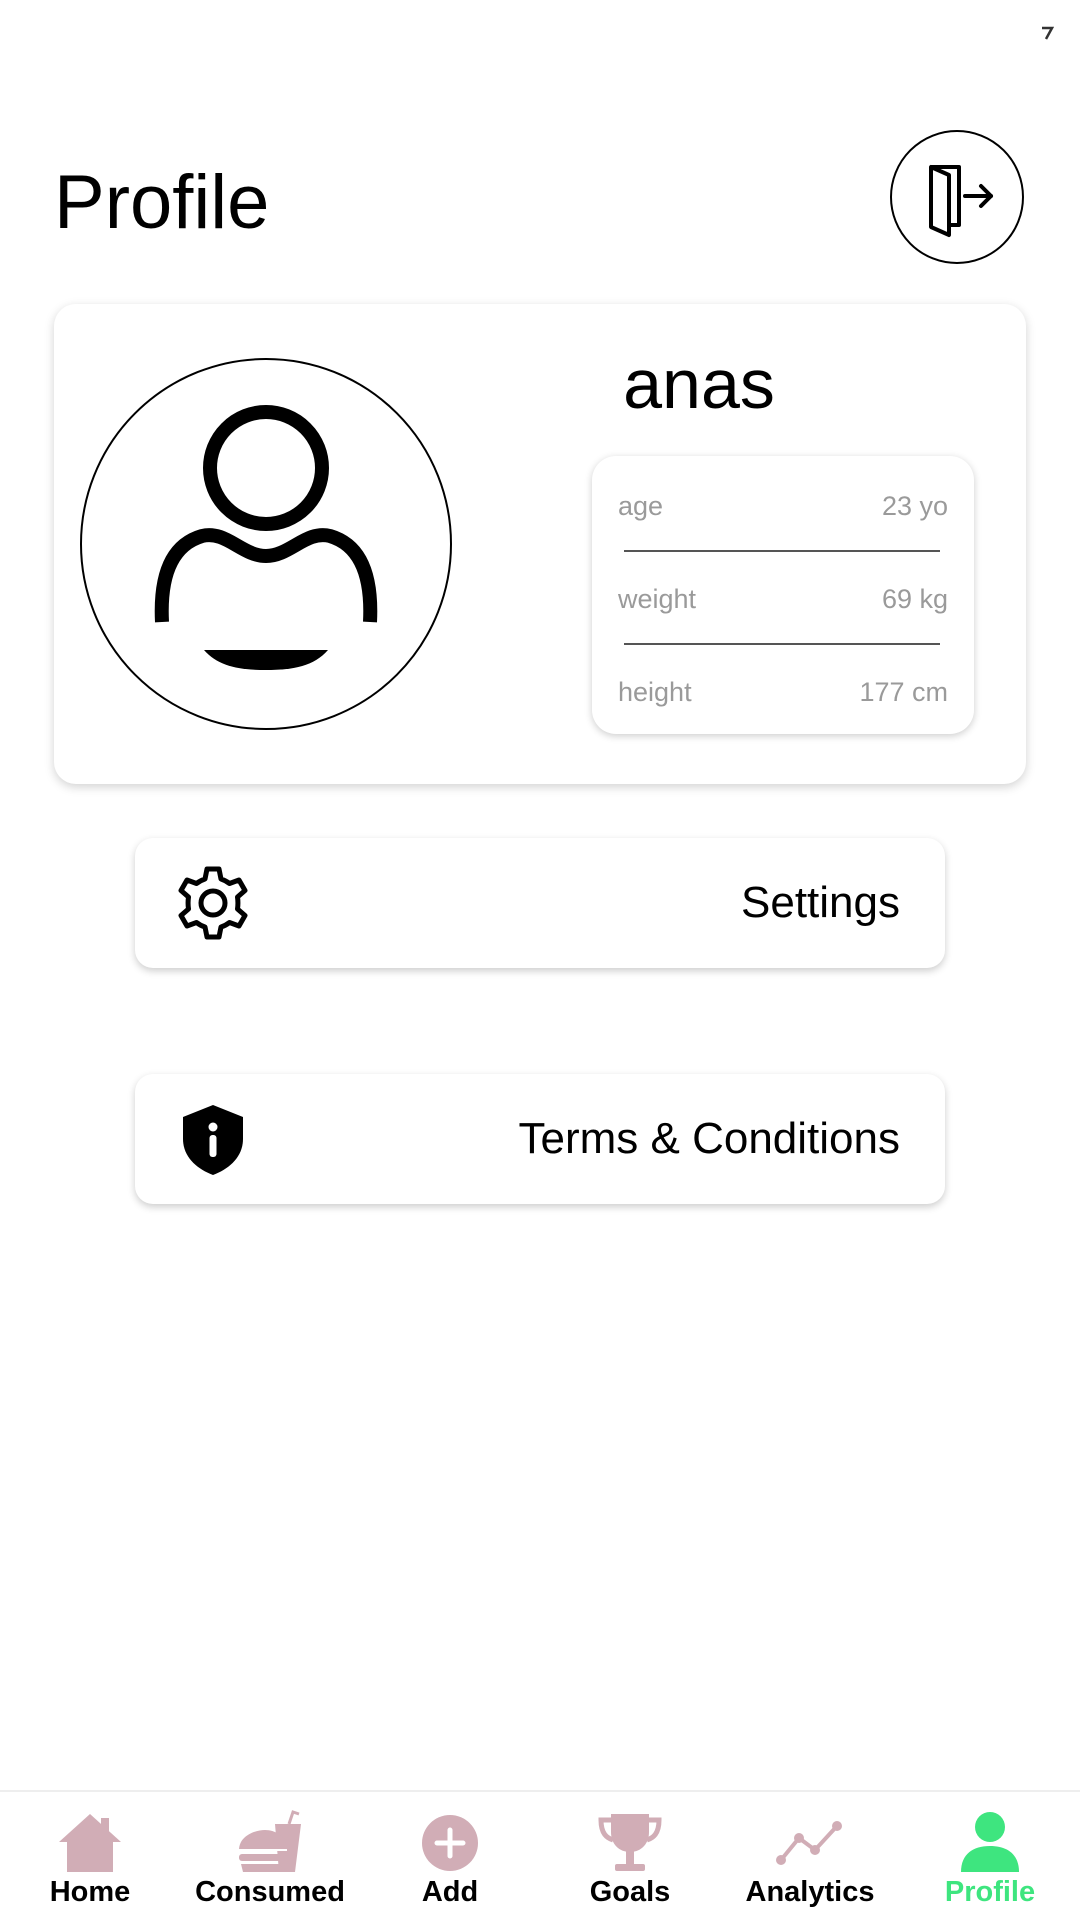 The width and height of the screenshot is (1080, 1920). Describe the element at coordinates (709, 1138) in the screenshot. I see `terms-label: Terms & Conditions` at that location.